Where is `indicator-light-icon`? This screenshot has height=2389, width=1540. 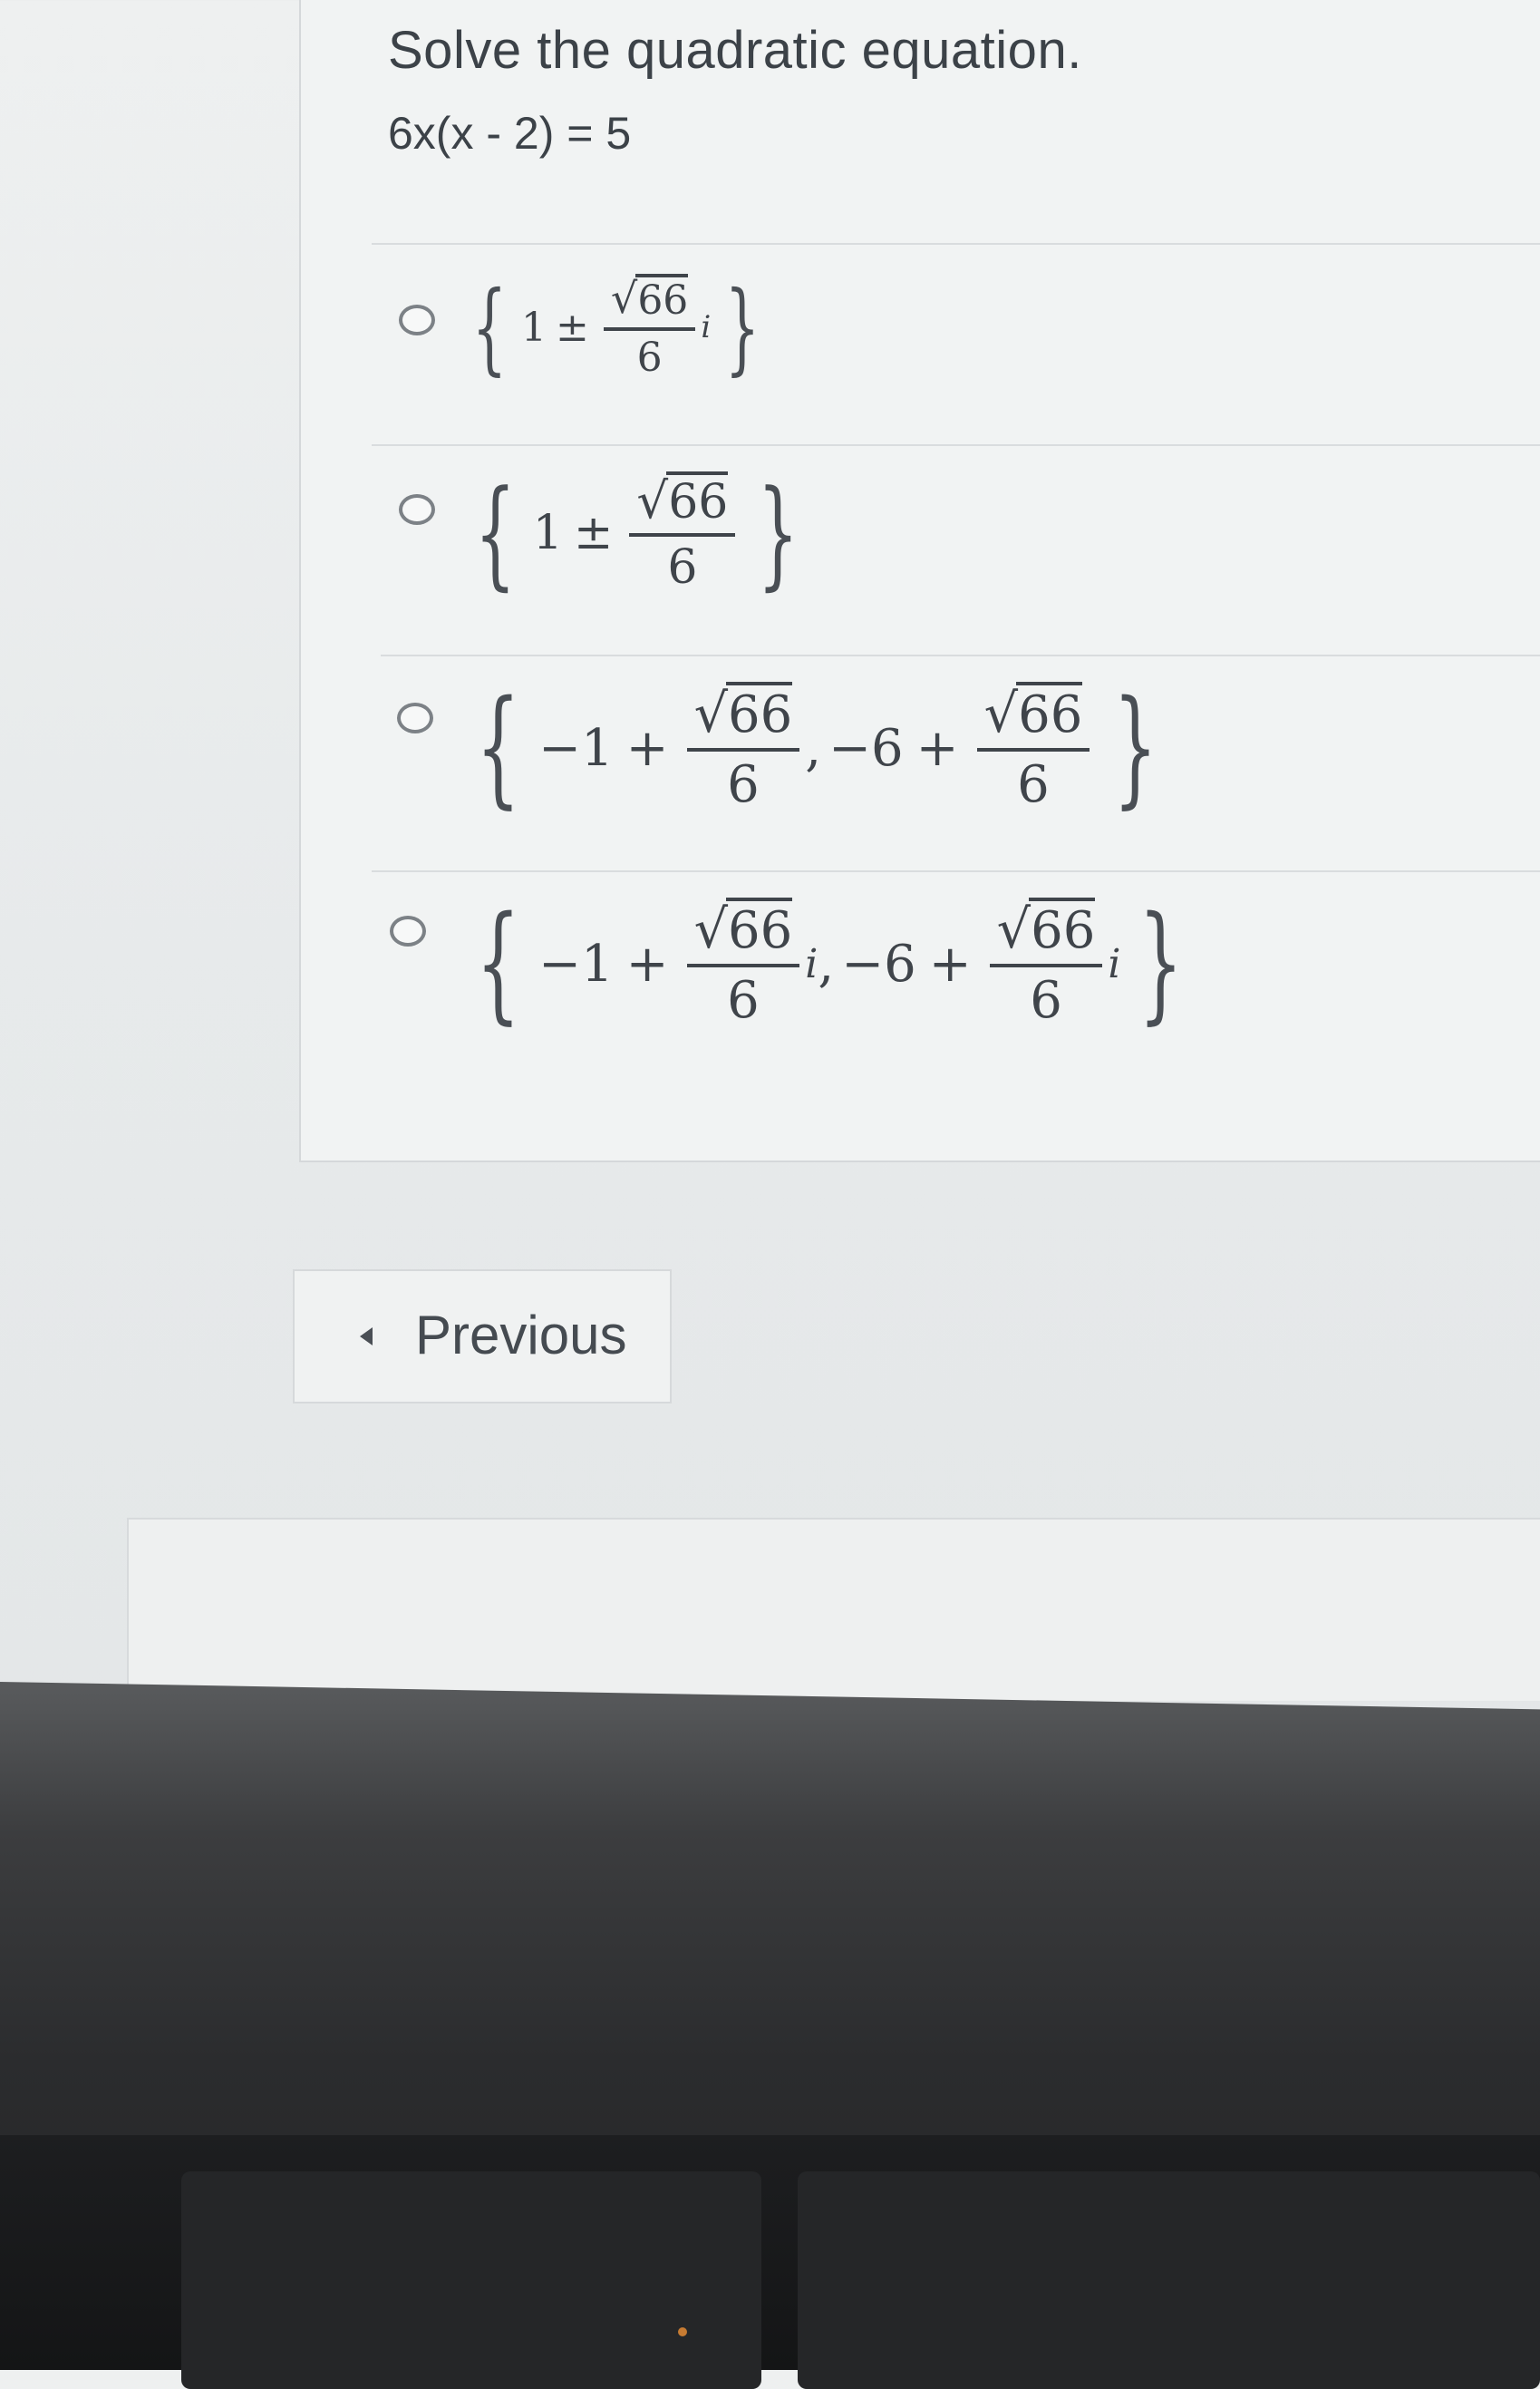 indicator-light-icon is located at coordinates (682, 2331).